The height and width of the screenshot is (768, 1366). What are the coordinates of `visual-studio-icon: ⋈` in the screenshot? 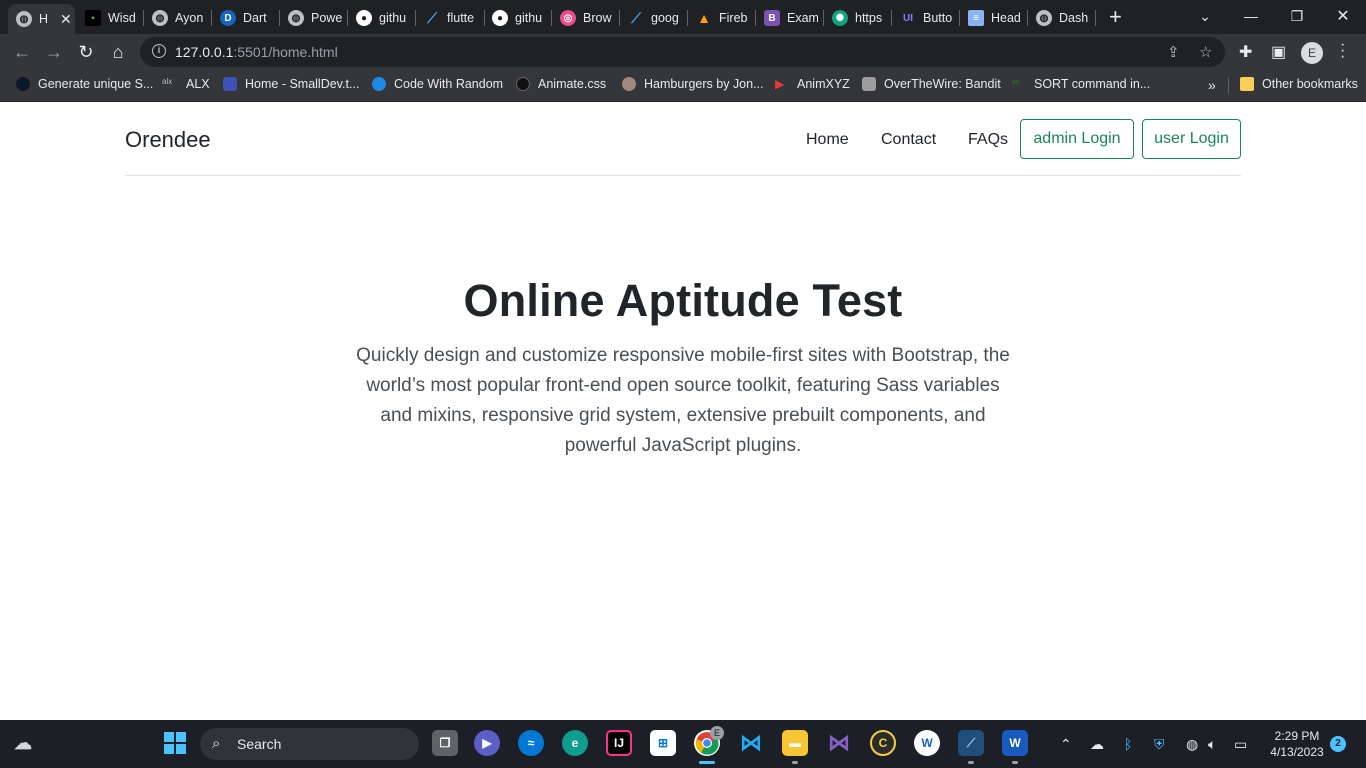 It's located at (839, 743).